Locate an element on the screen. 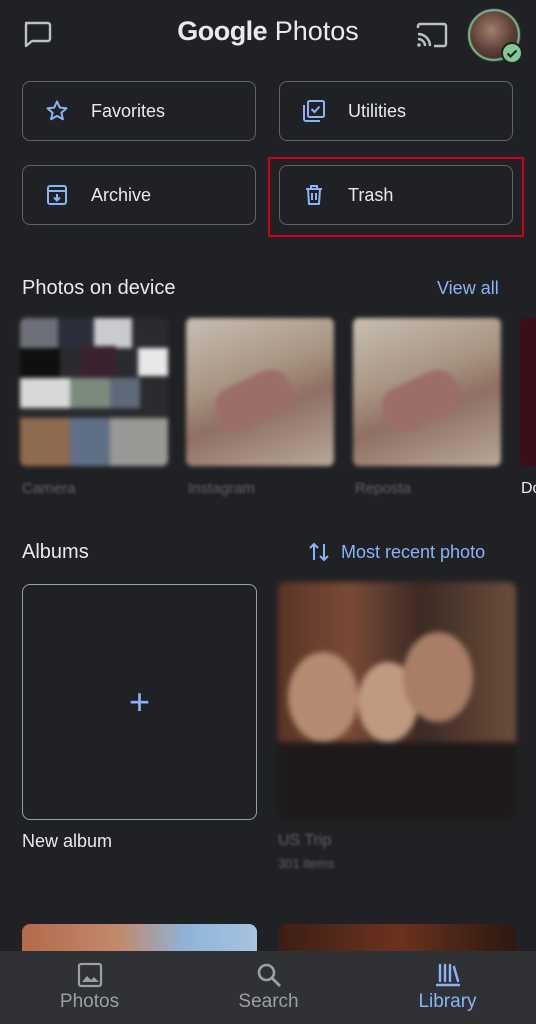  photo-icon is located at coordinates (90, 975).